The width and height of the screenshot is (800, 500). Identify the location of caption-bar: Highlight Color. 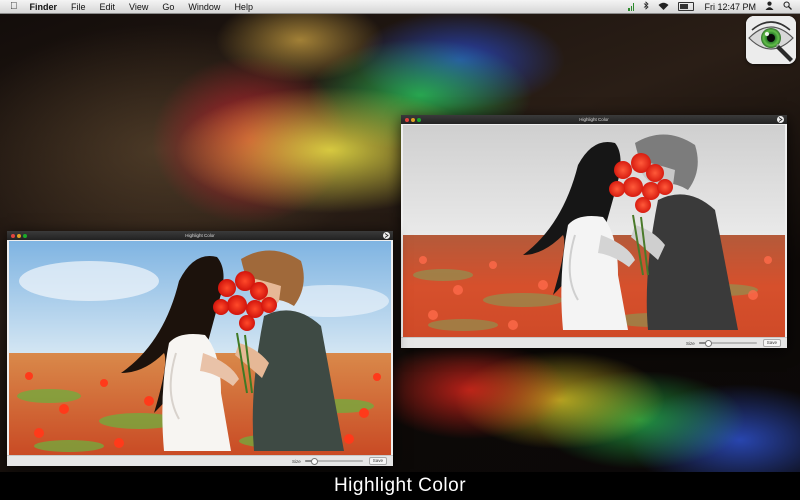
(400, 486).